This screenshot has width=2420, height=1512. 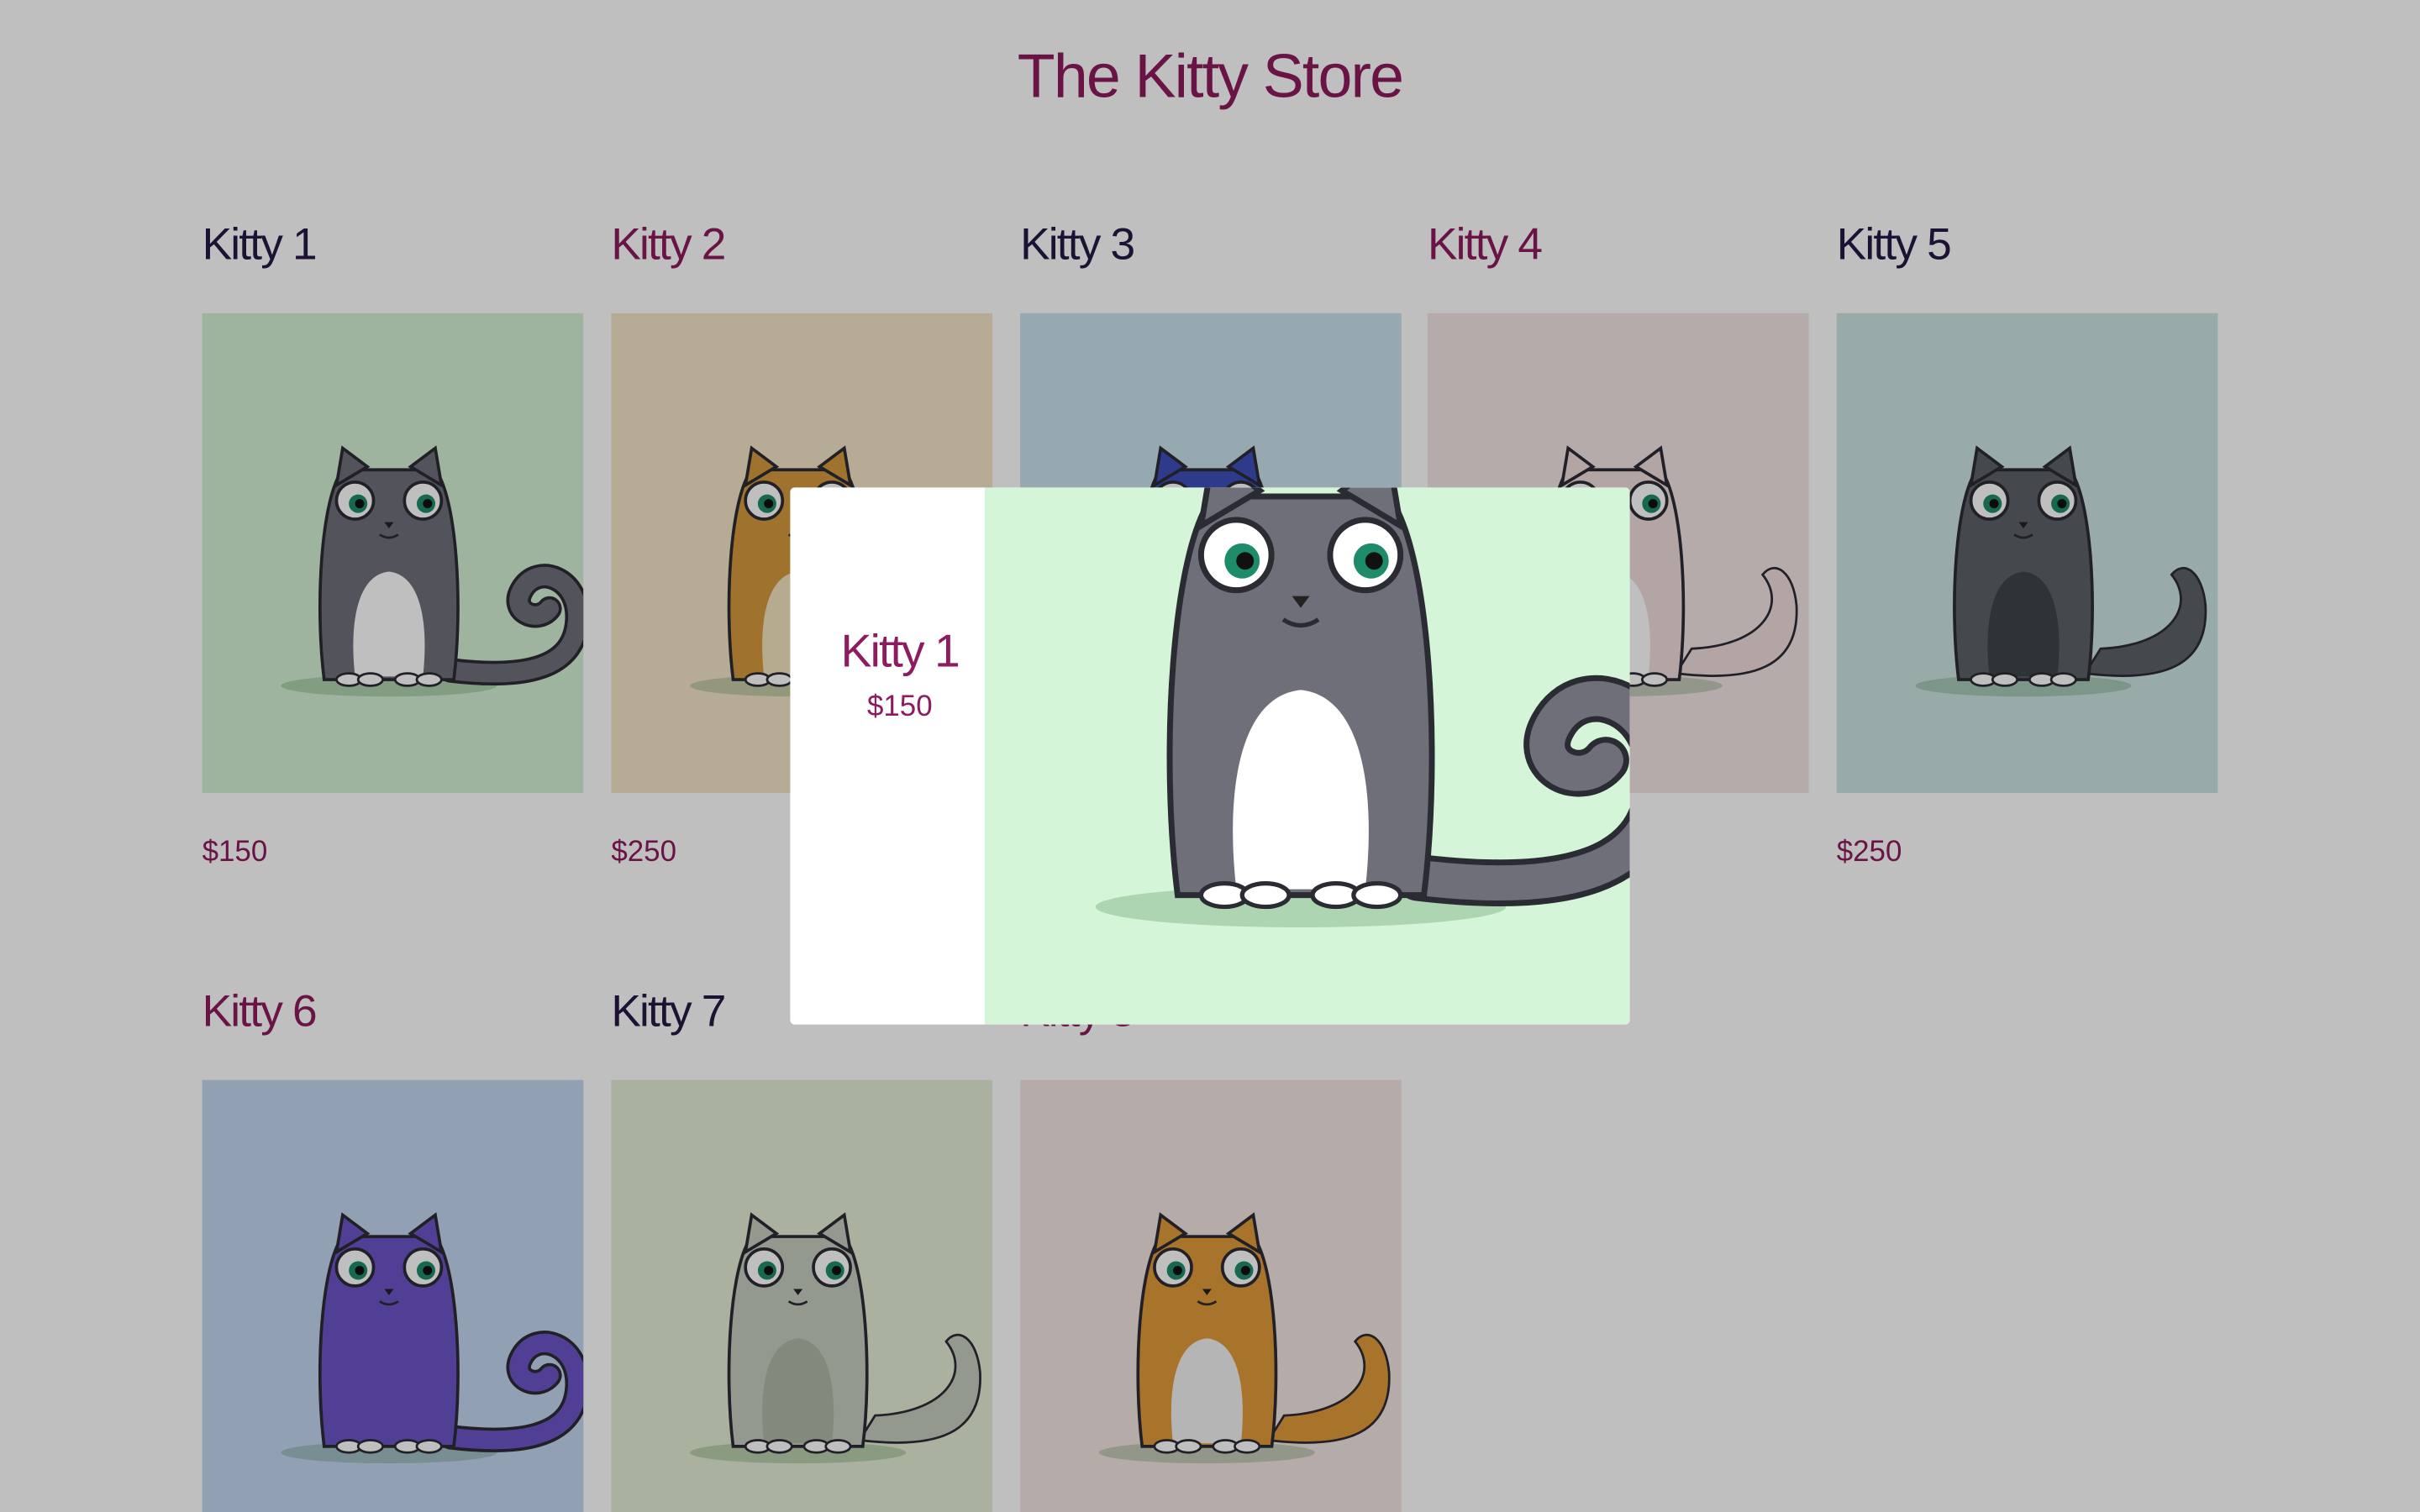 What do you see at coordinates (900, 652) in the screenshot?
I see `modal-kitty-name: Kitty 1` at bounding box center [900, 652].